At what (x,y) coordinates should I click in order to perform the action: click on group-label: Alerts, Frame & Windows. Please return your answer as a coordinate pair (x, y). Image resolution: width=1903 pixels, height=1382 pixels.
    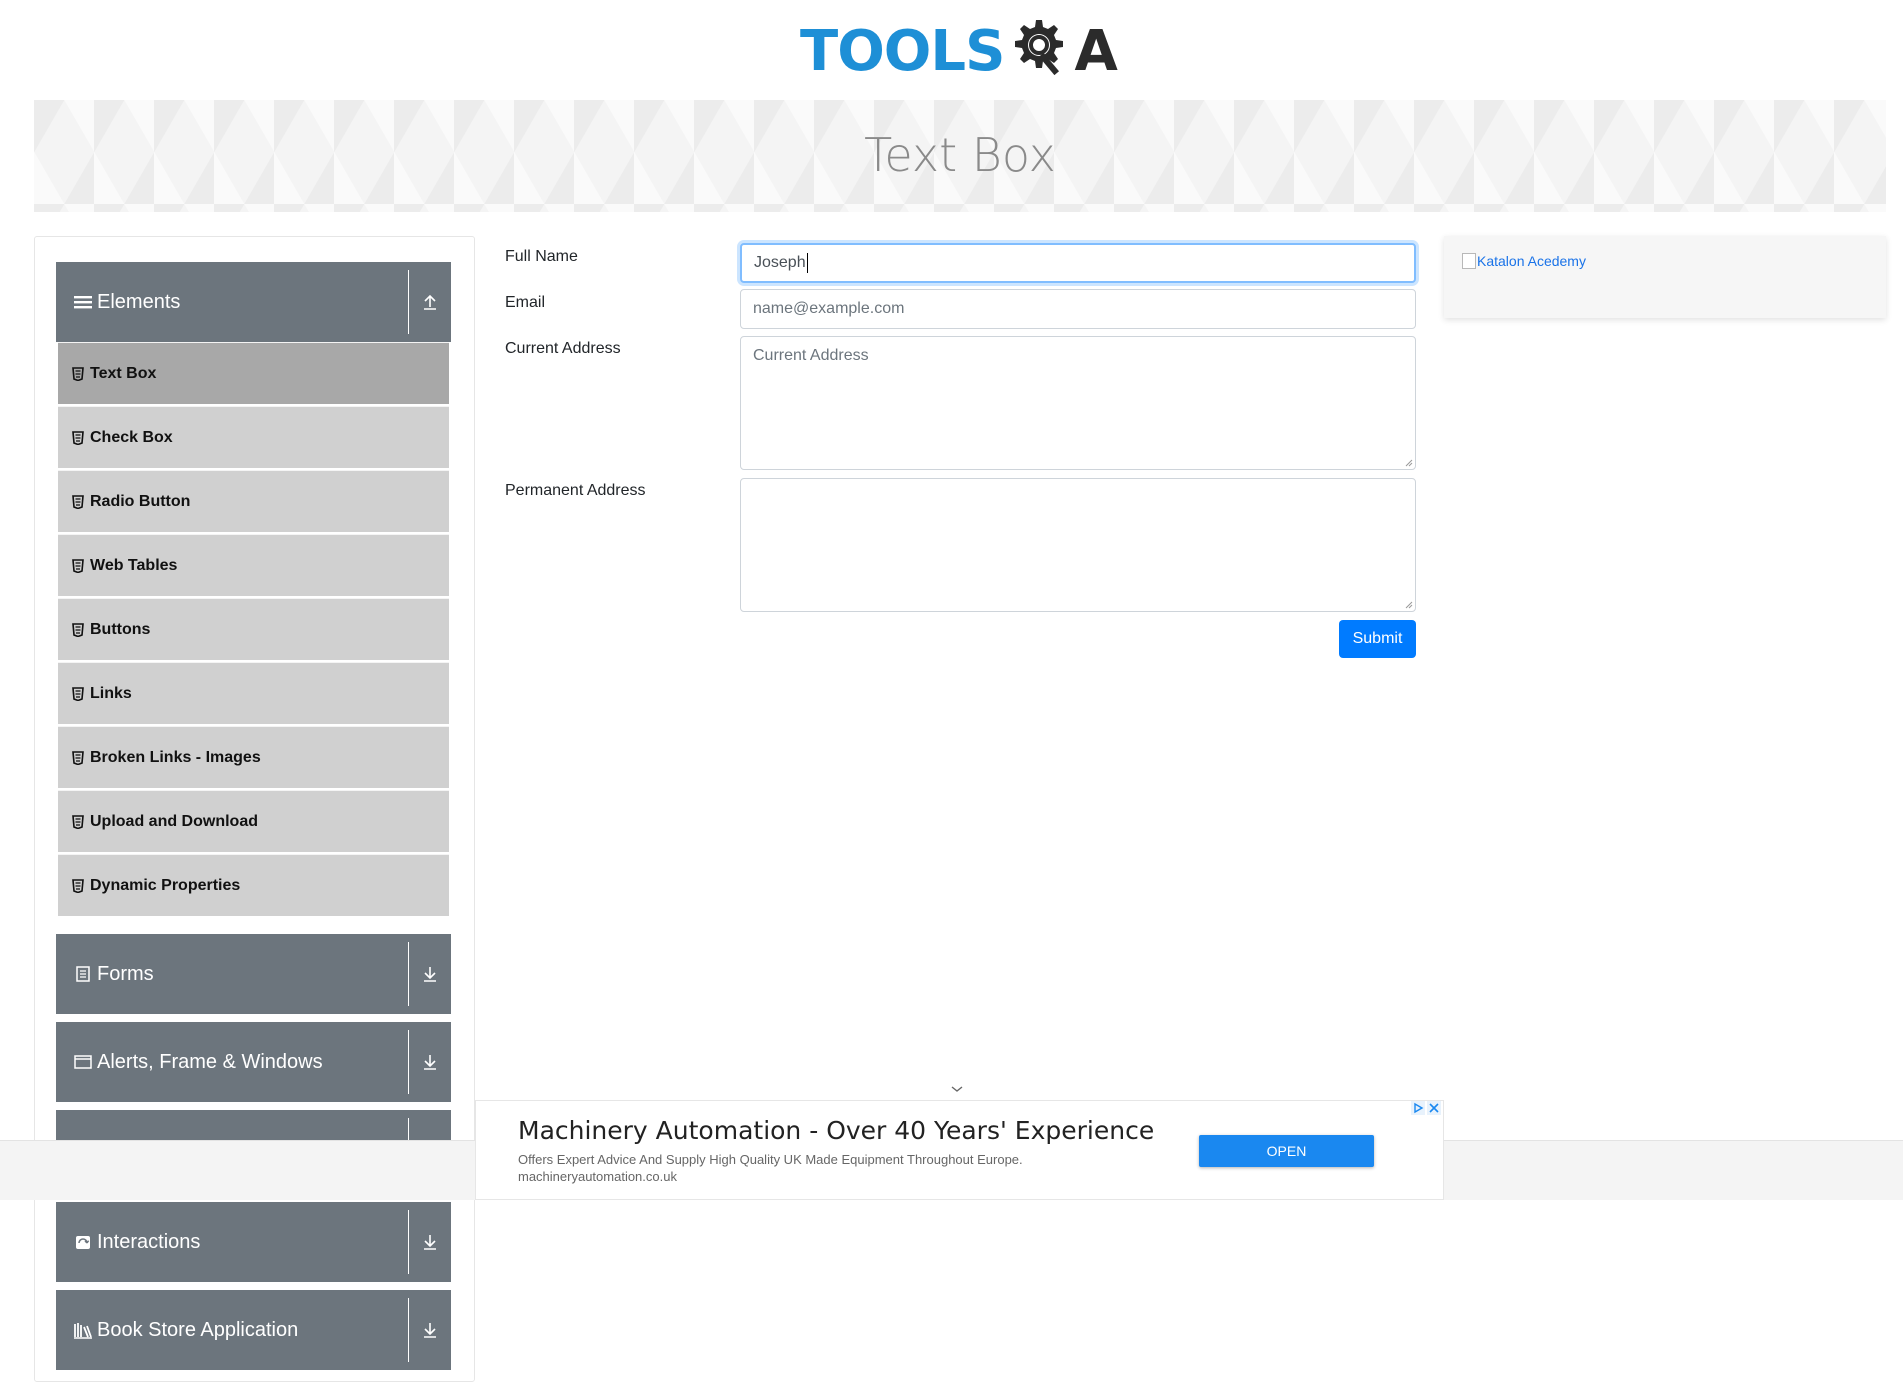
    Looking at the image, I should click on (210, 1061).